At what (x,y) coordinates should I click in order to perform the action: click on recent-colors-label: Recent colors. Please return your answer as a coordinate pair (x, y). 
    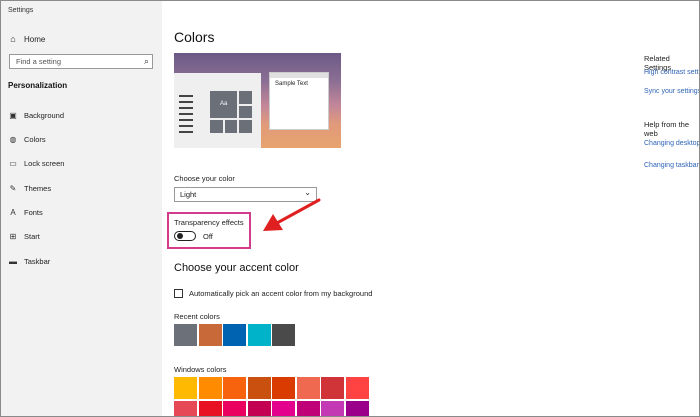
    Looking at the image, I should click on (197, 316).